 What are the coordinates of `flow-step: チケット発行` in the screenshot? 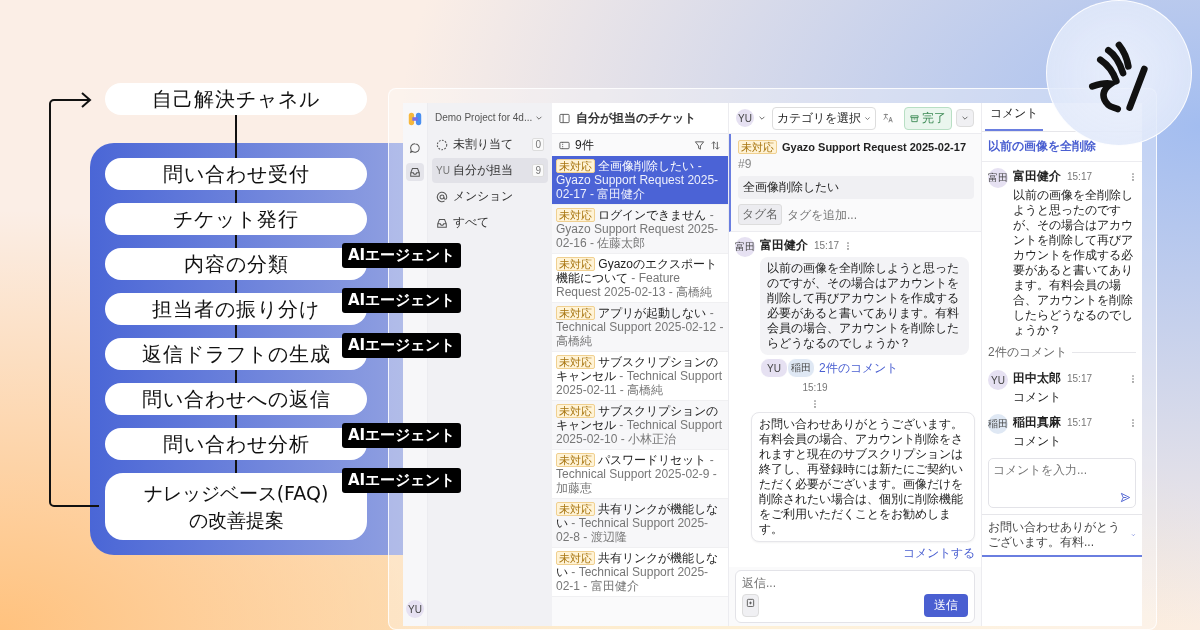 It's located at (236, 219).